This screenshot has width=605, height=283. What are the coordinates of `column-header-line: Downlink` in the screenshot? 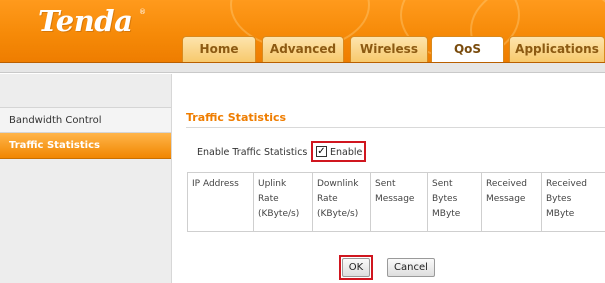 It's located at (338, 184).